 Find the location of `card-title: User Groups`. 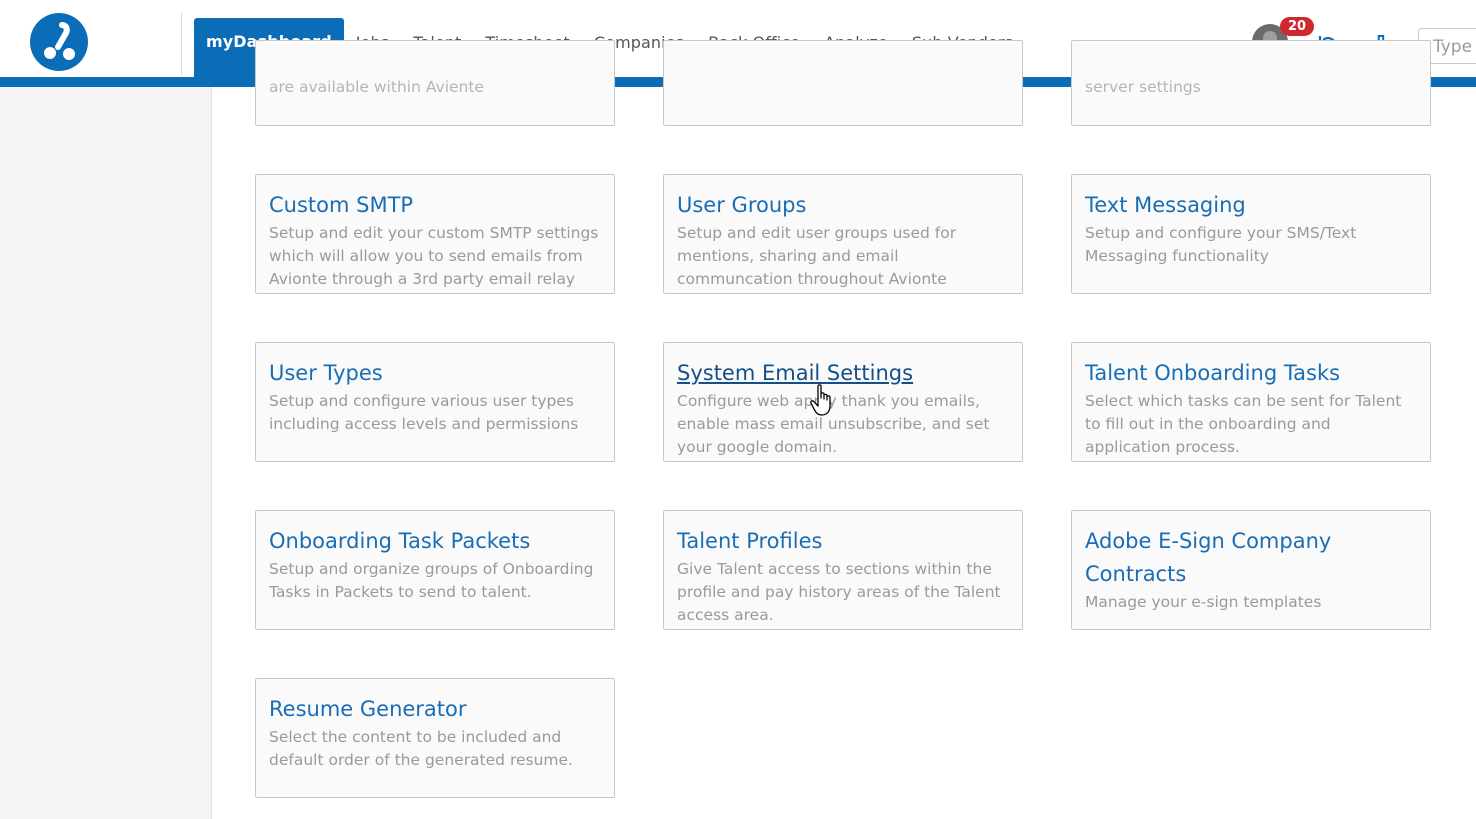

card-title: User Groups is located at coordinates (843, 205).